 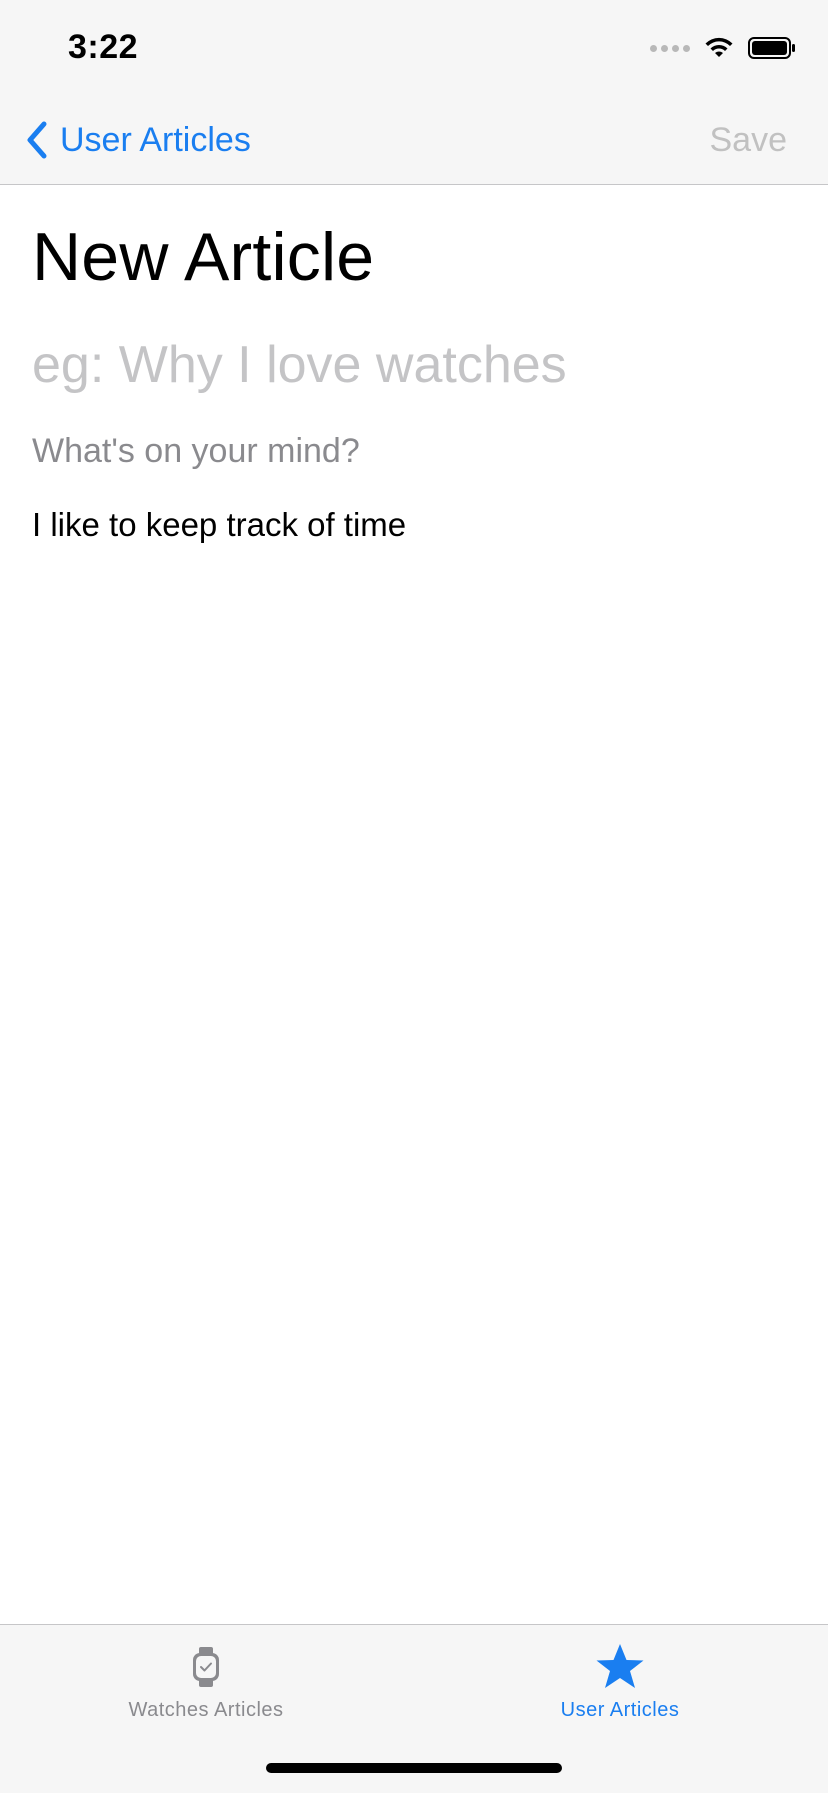 I want to click on tab-label: Watches Articles, so click(x=206, y=1710).